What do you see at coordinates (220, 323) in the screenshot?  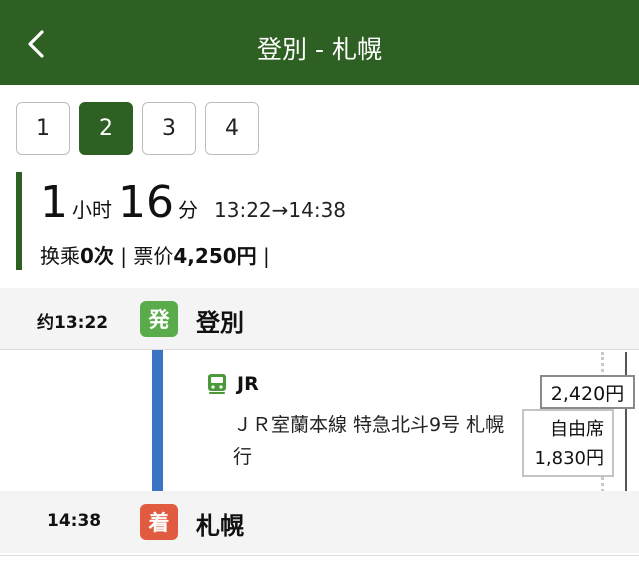 I see `departure-station: 登別` at bounding box center [220, 323].